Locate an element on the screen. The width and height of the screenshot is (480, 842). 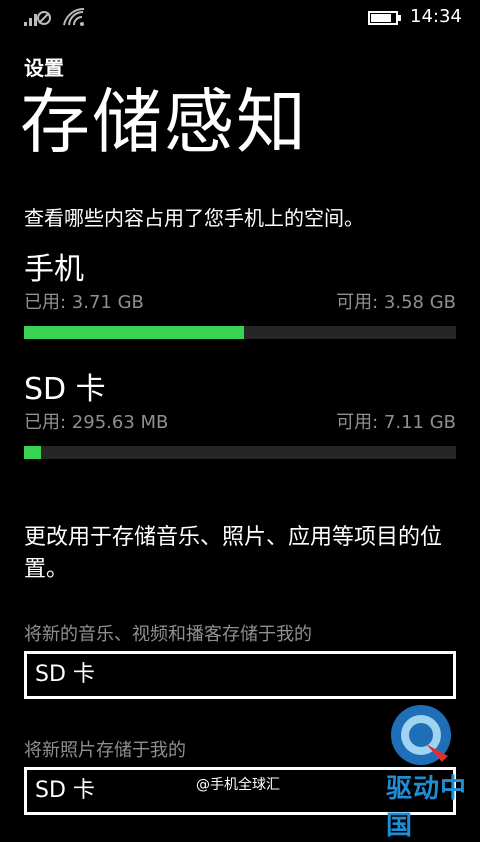
signal-icon is located at coordinates (37, 18).